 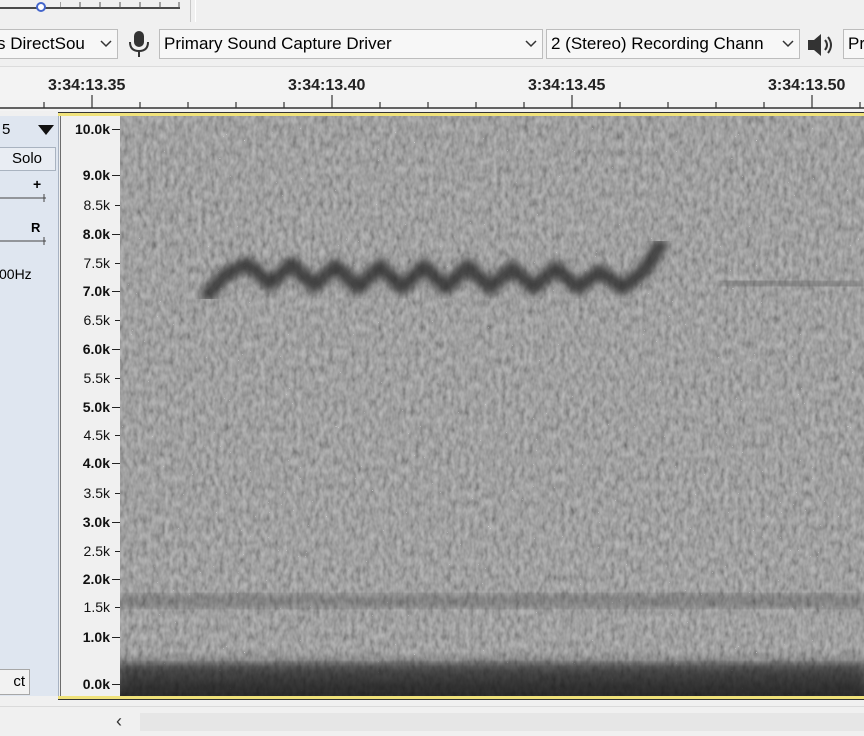 I want to click on playback-device-value: Pr, so click(x=856, y=43).